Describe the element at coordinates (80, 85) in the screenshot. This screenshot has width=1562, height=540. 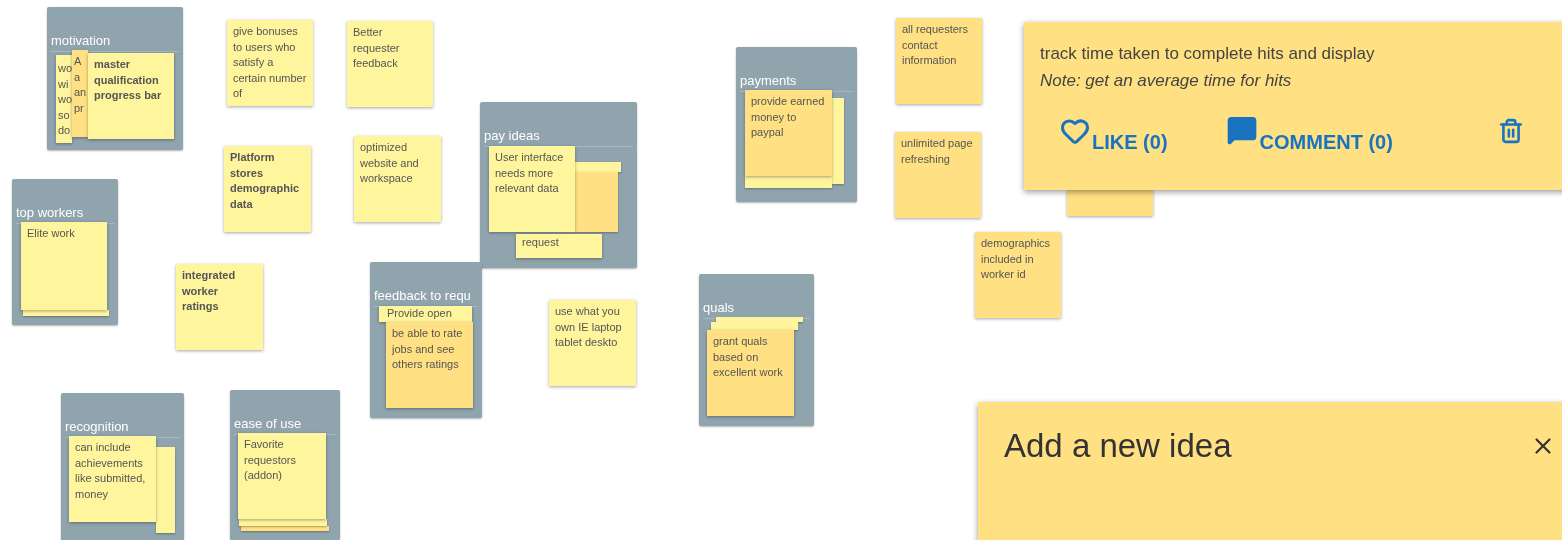
I see `note-text: A a an pr` at that location.